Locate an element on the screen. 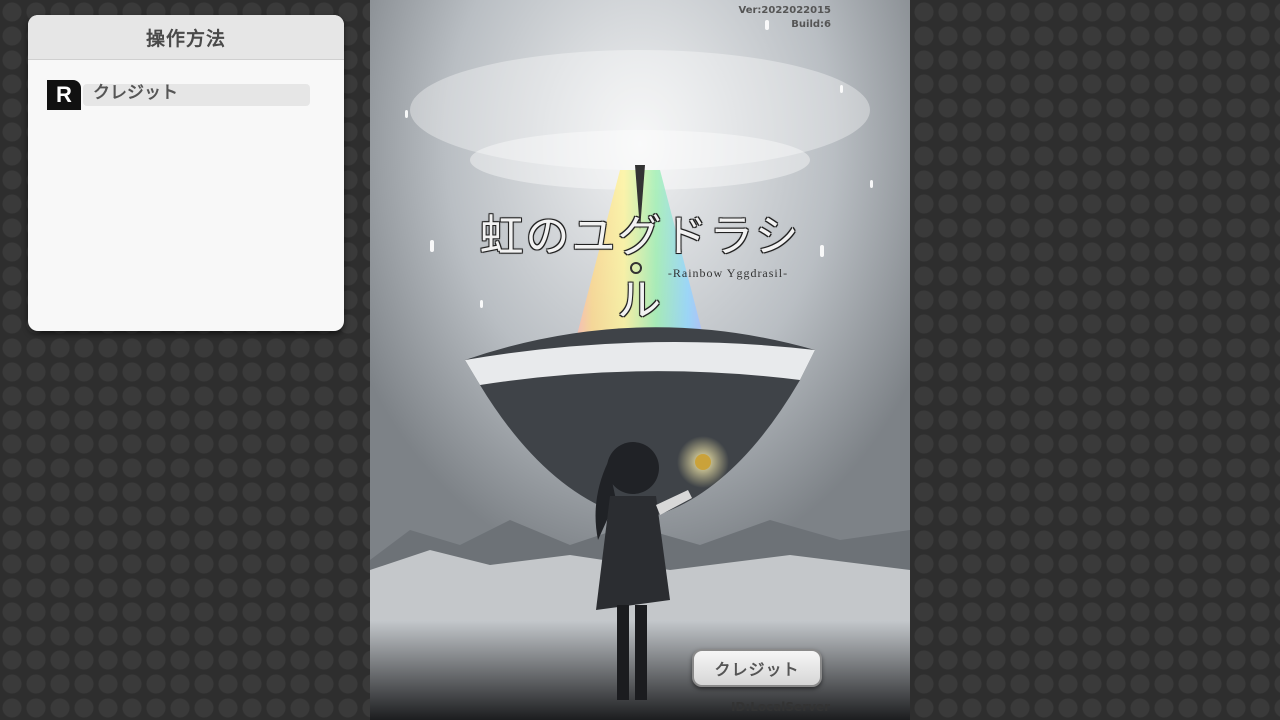 The width and height of the screenshot is (1280, 720). controls-panel: 操作方法 R クレジット is located at coordinates (186, 173).